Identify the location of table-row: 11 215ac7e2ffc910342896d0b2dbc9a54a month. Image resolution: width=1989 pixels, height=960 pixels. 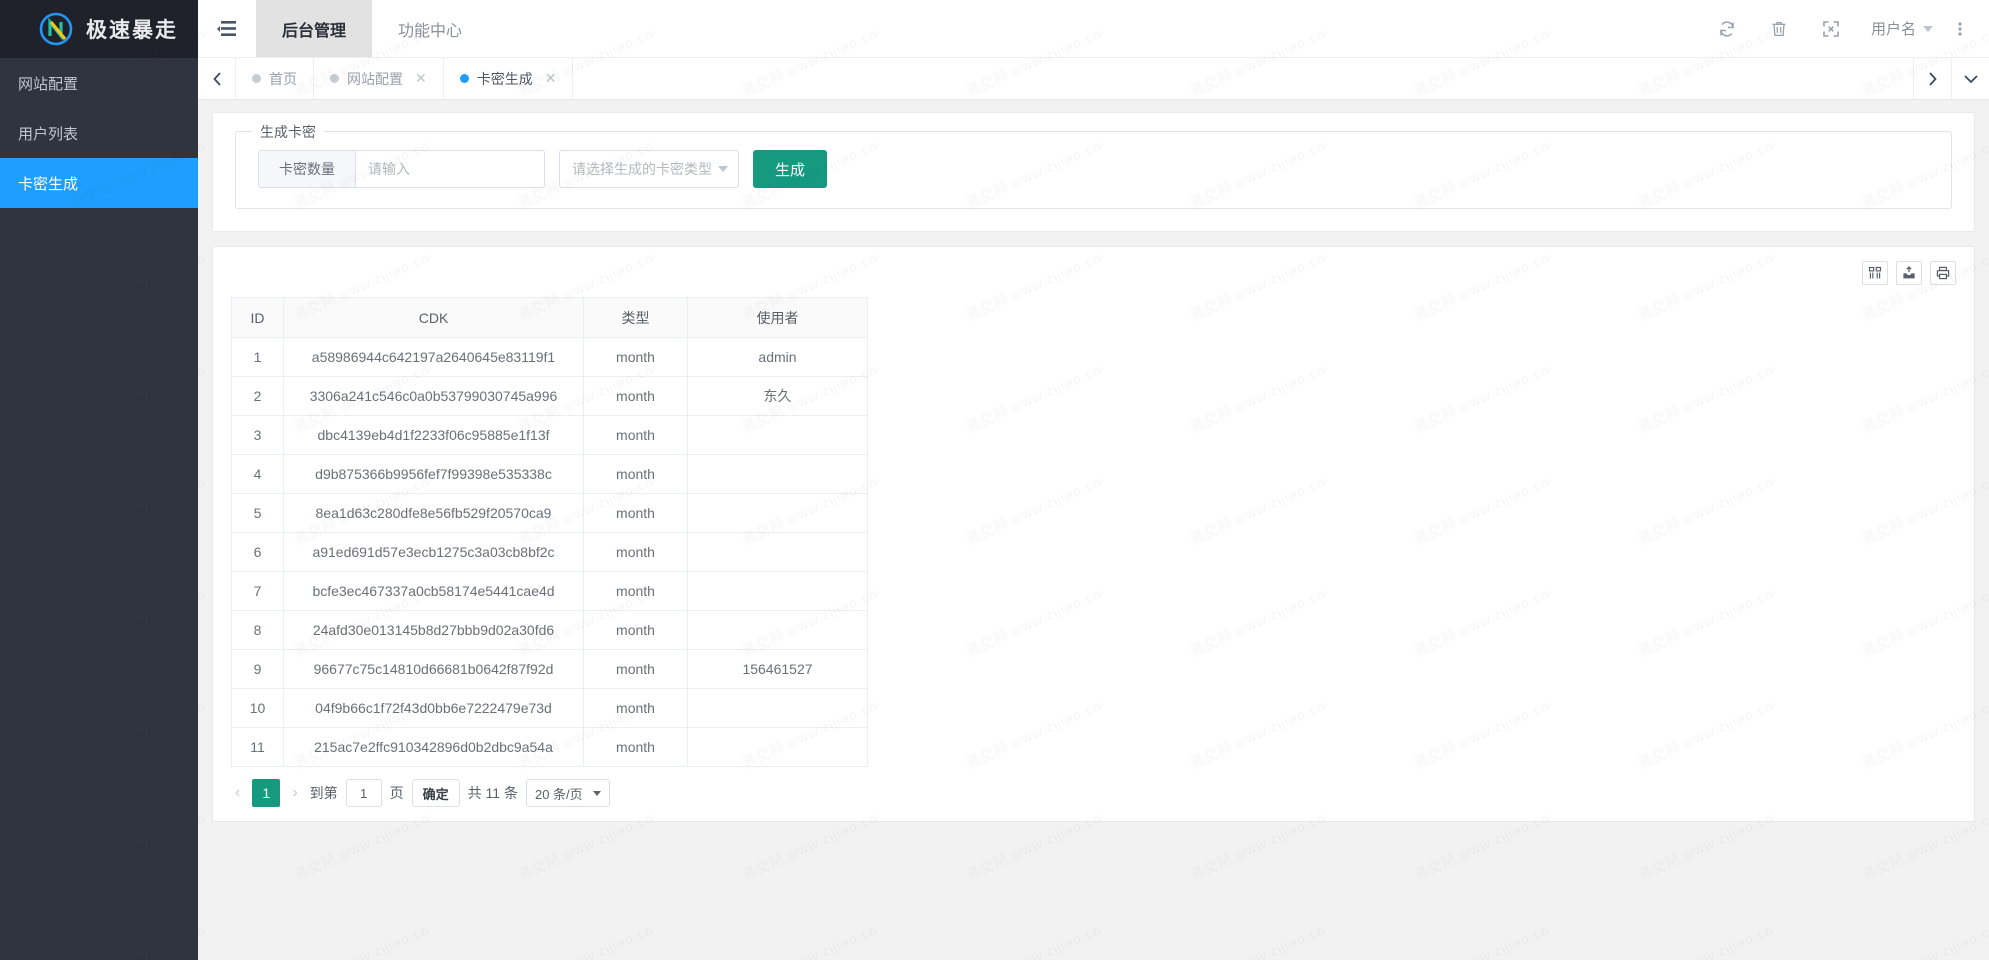
(549, 747).